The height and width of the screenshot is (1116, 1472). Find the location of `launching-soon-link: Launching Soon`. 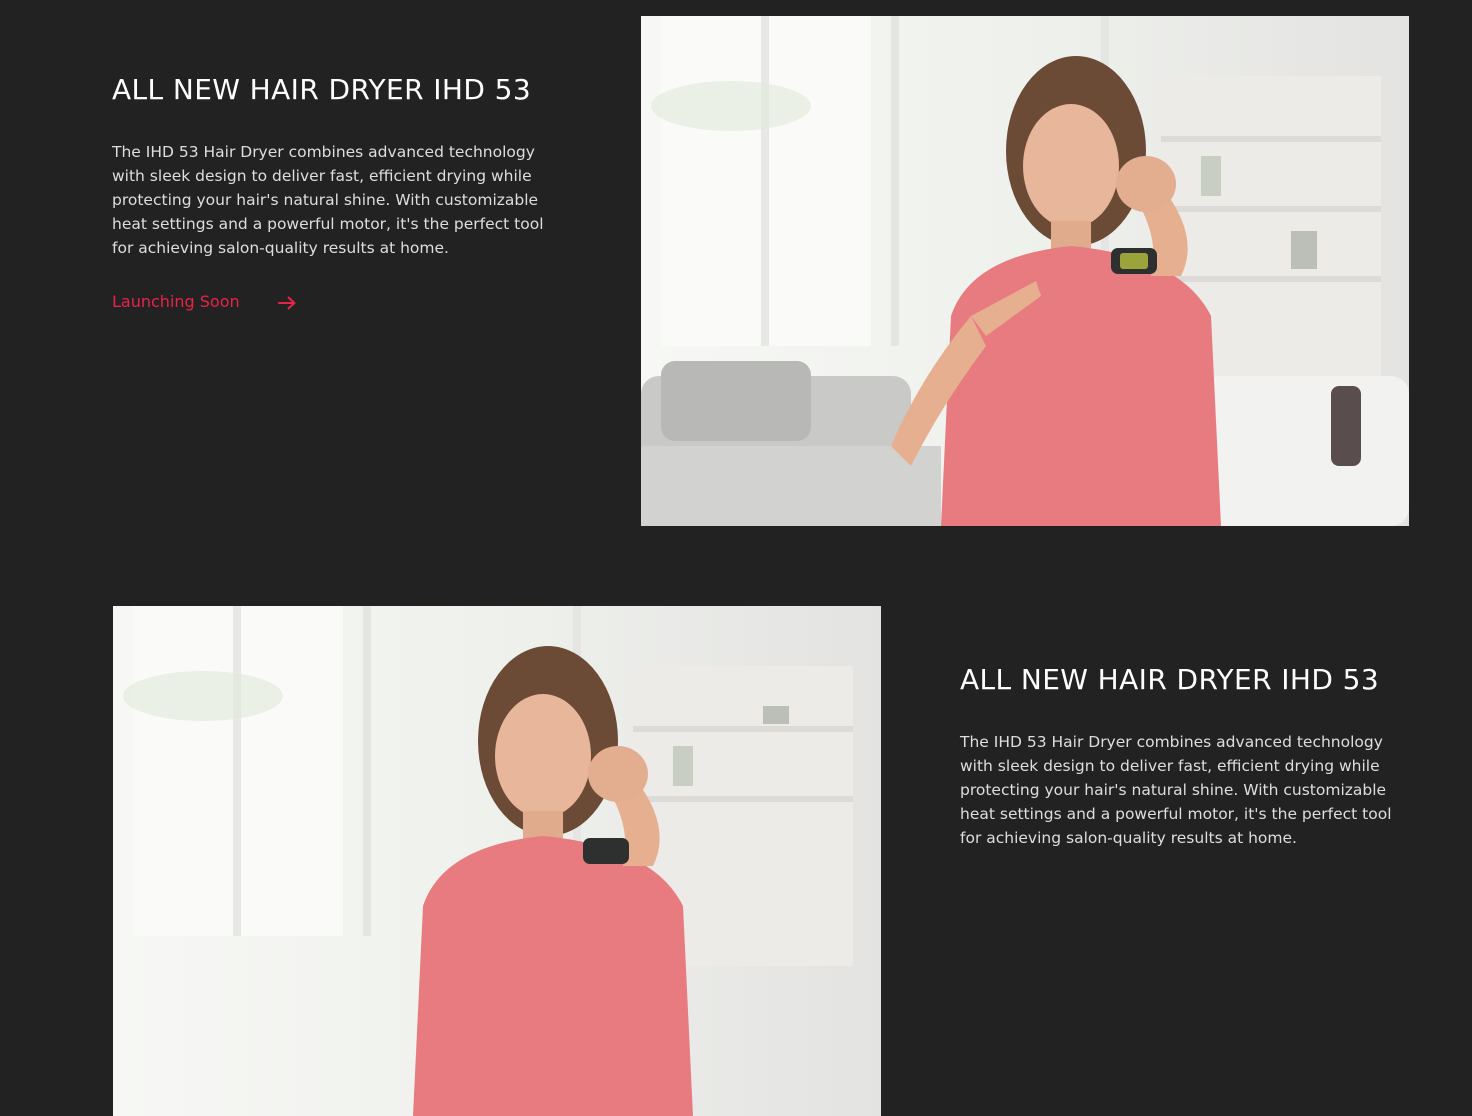

launching-soon-link: Launching Soon is located at coordinates (204, 301).